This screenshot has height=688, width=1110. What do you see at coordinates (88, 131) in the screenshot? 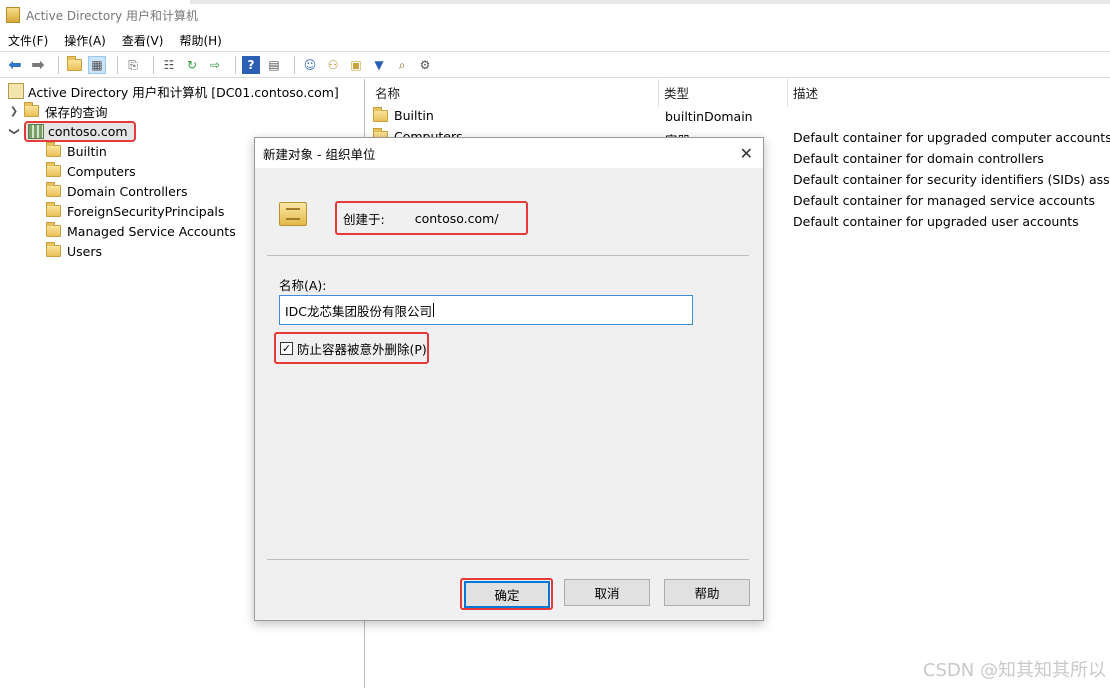
I see `tree-domain-label: contoso.com` at bounding box center [88, 131].